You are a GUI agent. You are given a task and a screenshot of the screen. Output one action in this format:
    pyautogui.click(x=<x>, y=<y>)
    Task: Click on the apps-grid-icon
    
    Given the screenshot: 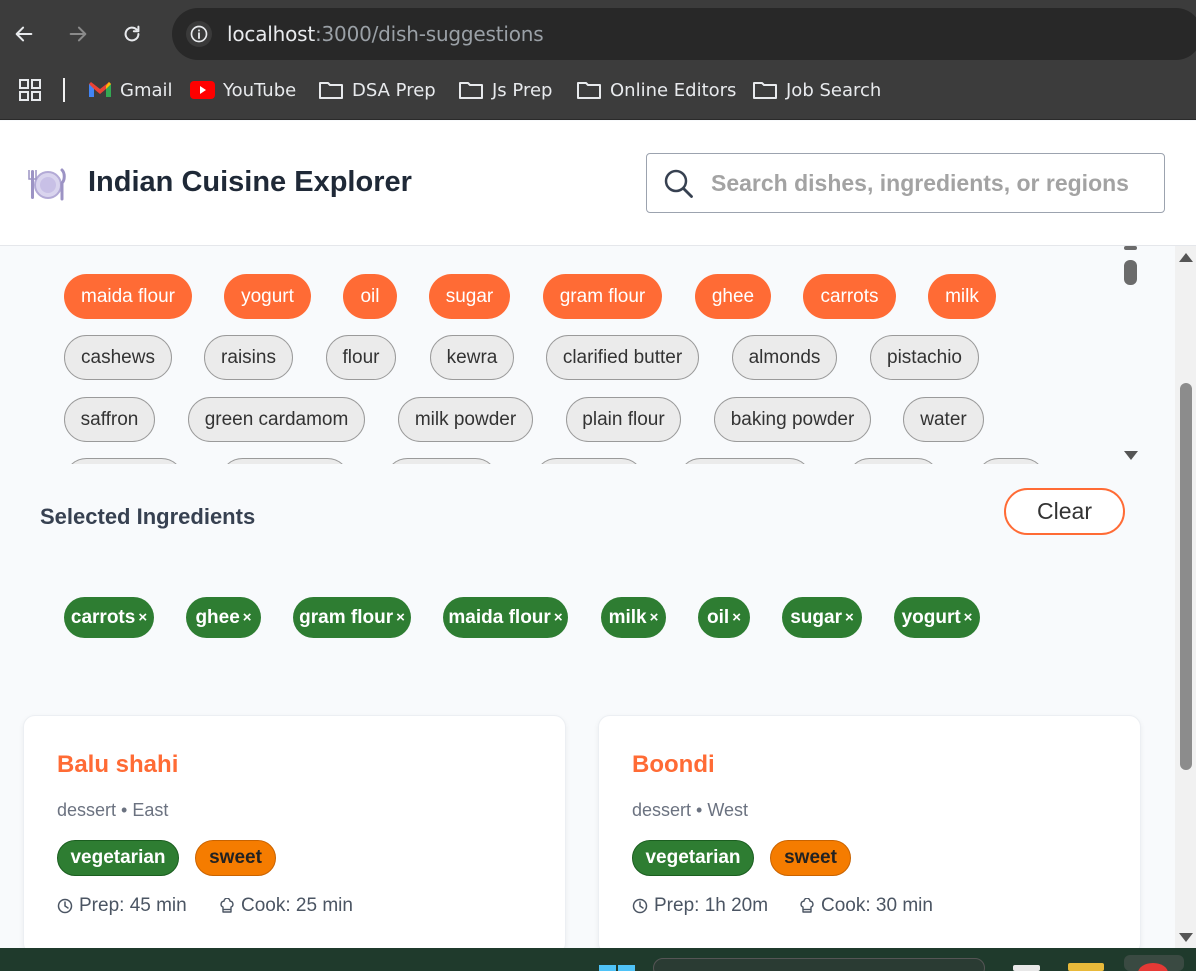 What is the action you would take?
    pyautogui.click(x=30, y=92)
    